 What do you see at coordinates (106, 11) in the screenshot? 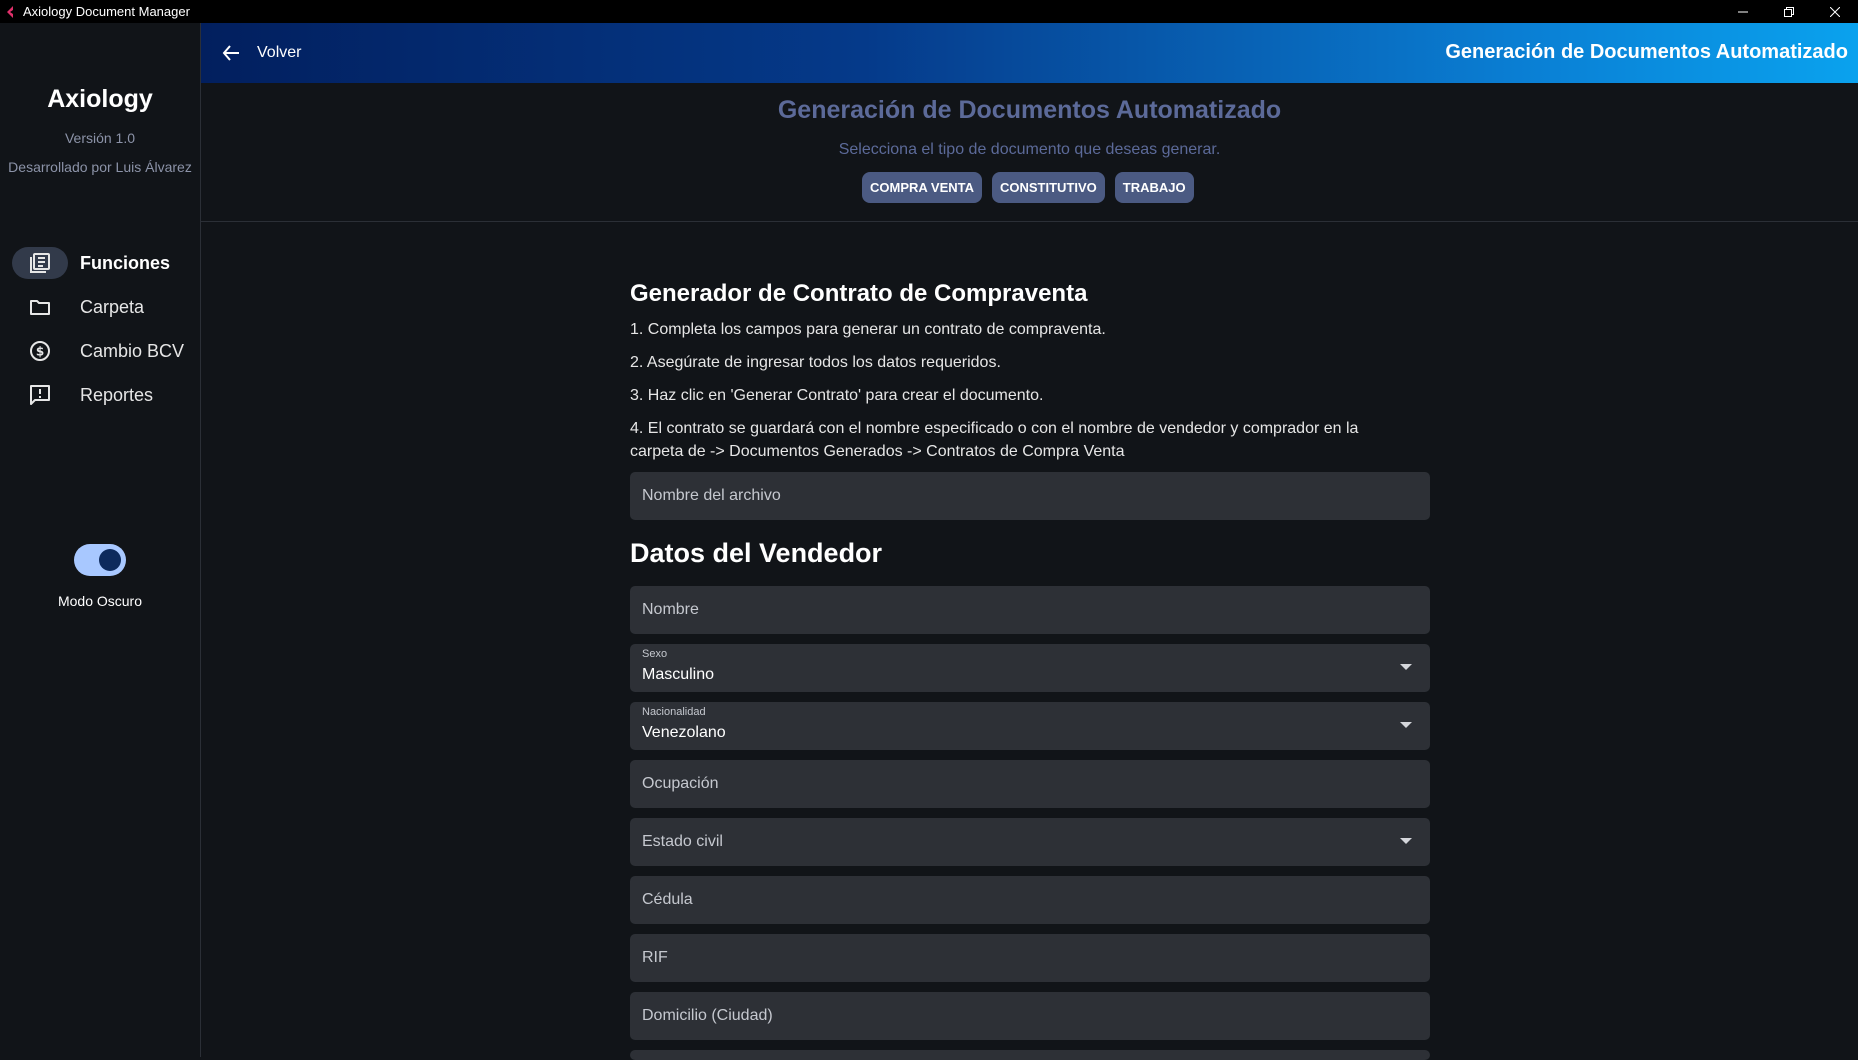
I see `window-title: Axiology Document Manager` at bounding box center [106, 11].